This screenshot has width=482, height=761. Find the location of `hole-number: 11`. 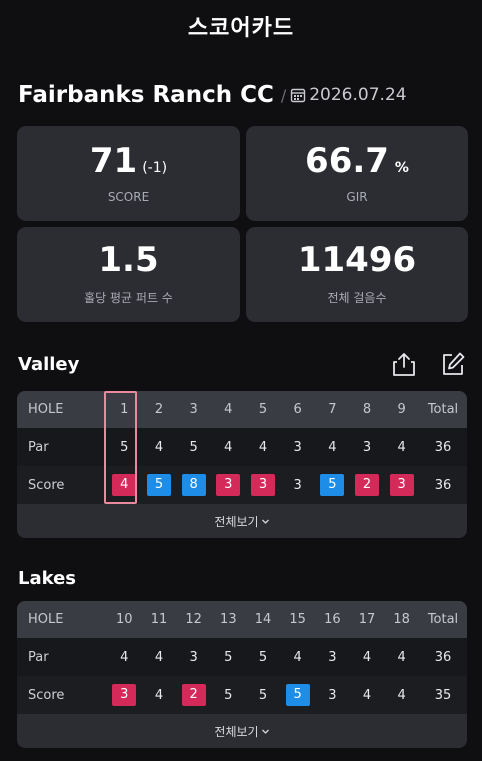

hole-number: 11 is located at coordinates (159, 619).